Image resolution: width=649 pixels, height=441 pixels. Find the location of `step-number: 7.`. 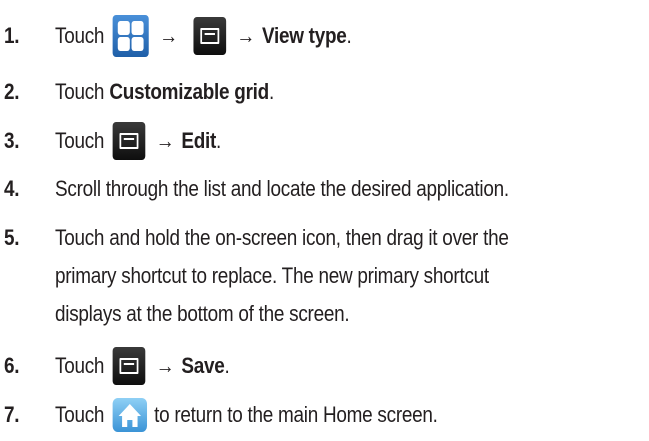

step-number: 7. is located at coordinates (12, 414).